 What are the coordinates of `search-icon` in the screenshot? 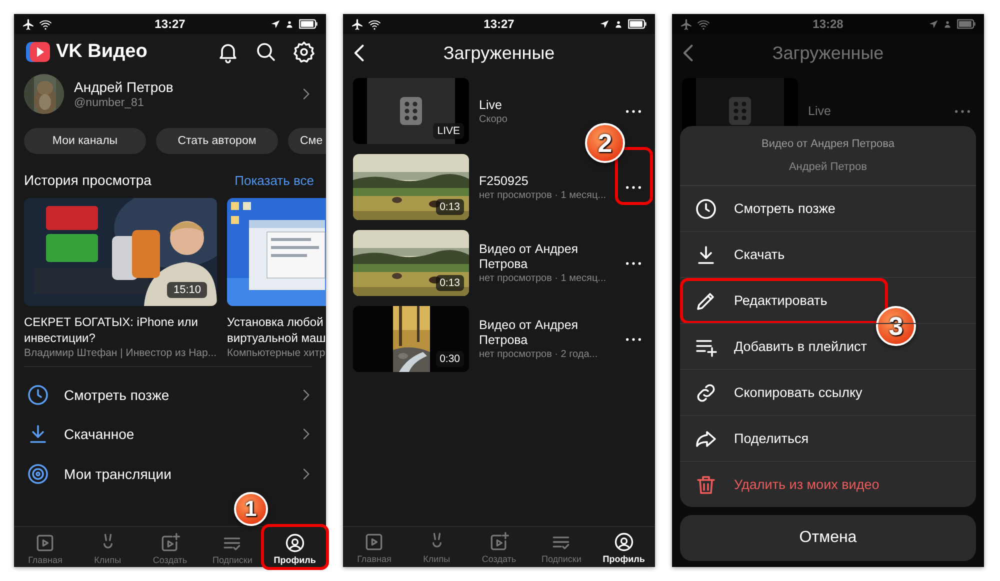 It's located at (266, 52).